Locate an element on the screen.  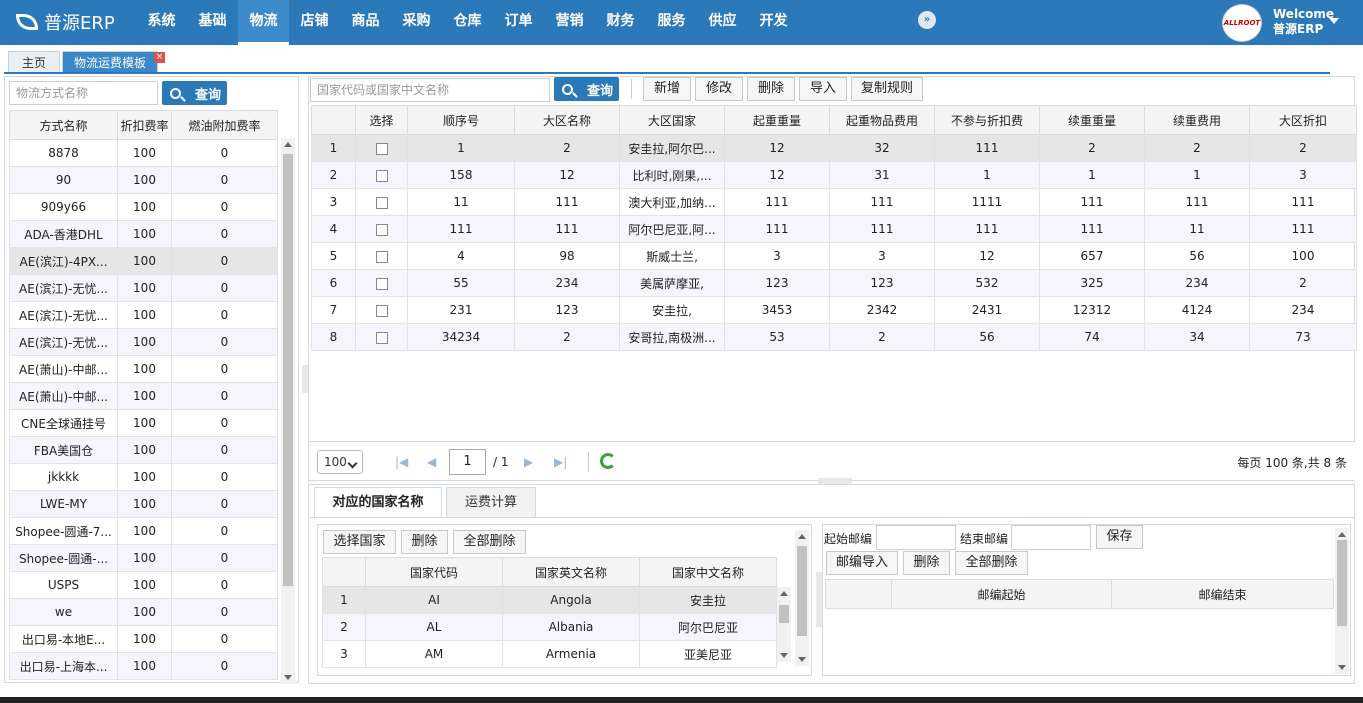
column-header: 起重重量 is located at coordinates (777, 120).